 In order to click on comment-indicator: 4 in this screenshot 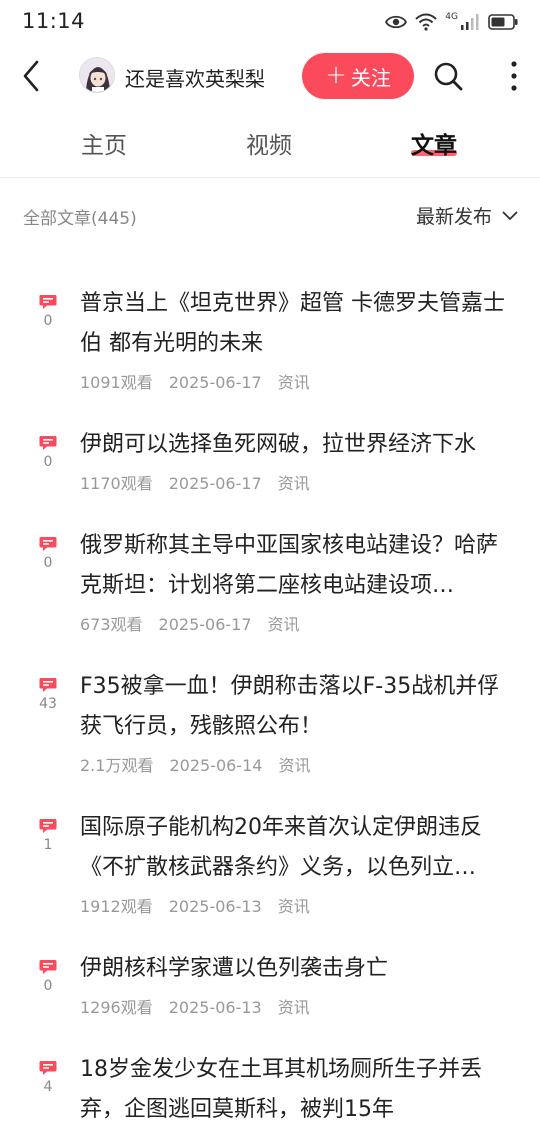, I will do `click(48, 1077)`.